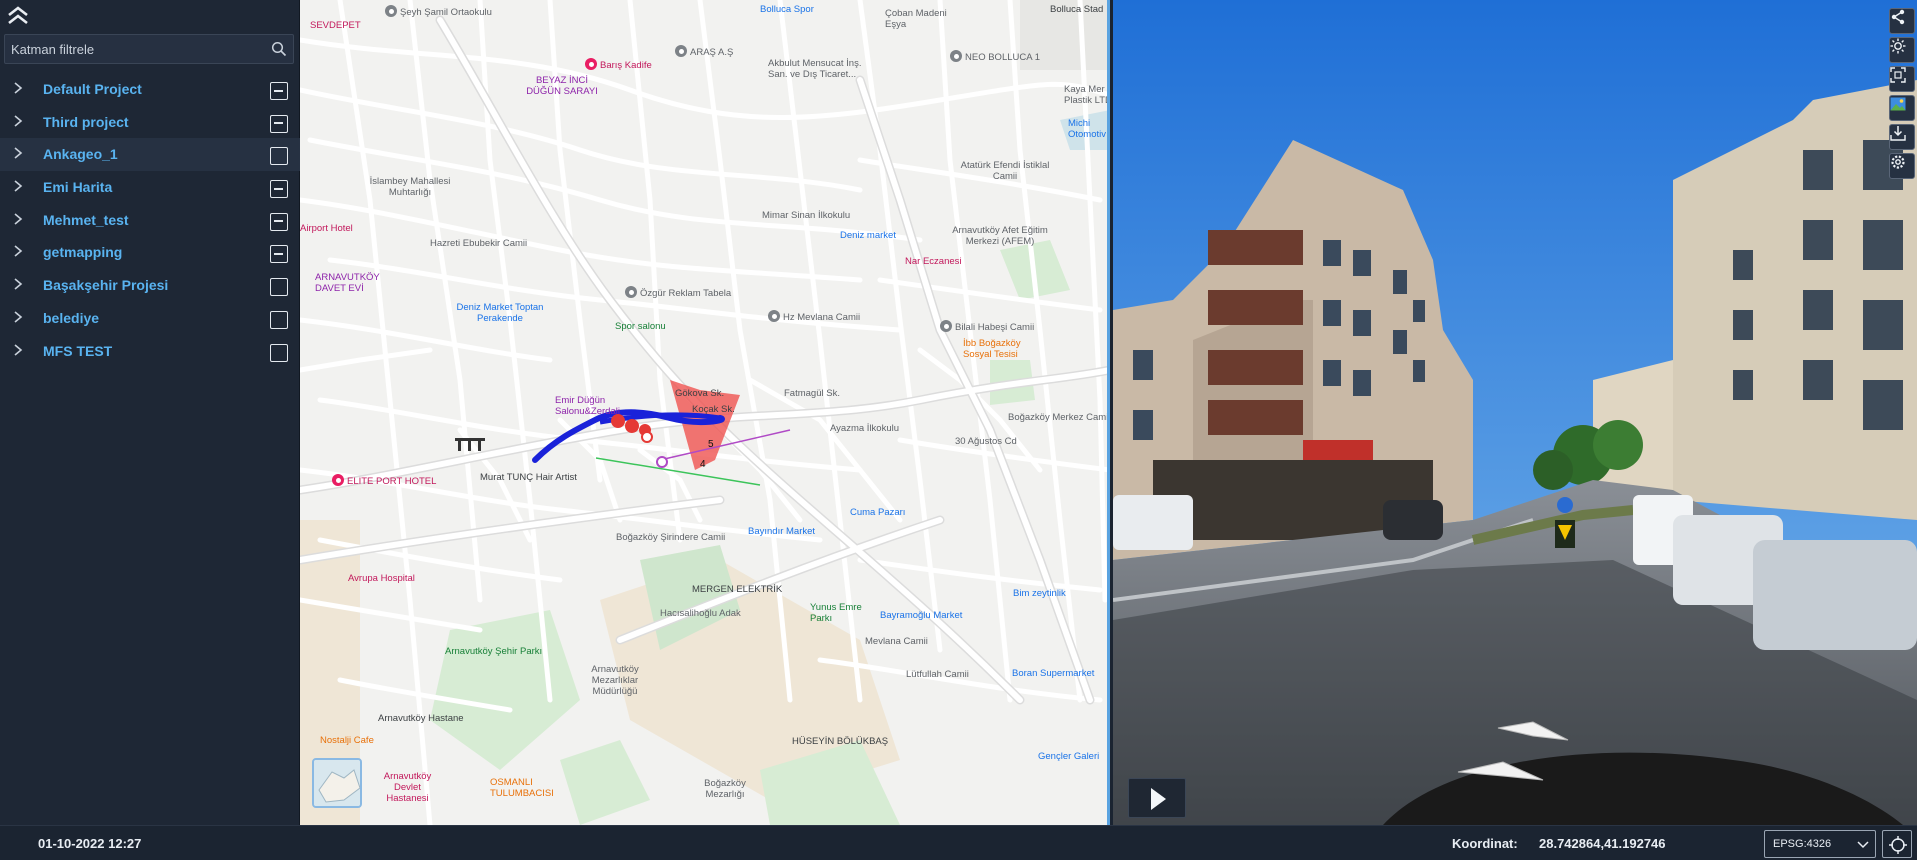 This screenshot has height=860, width=1917. I want to click on fullscreen-button, so click(1902, 79).